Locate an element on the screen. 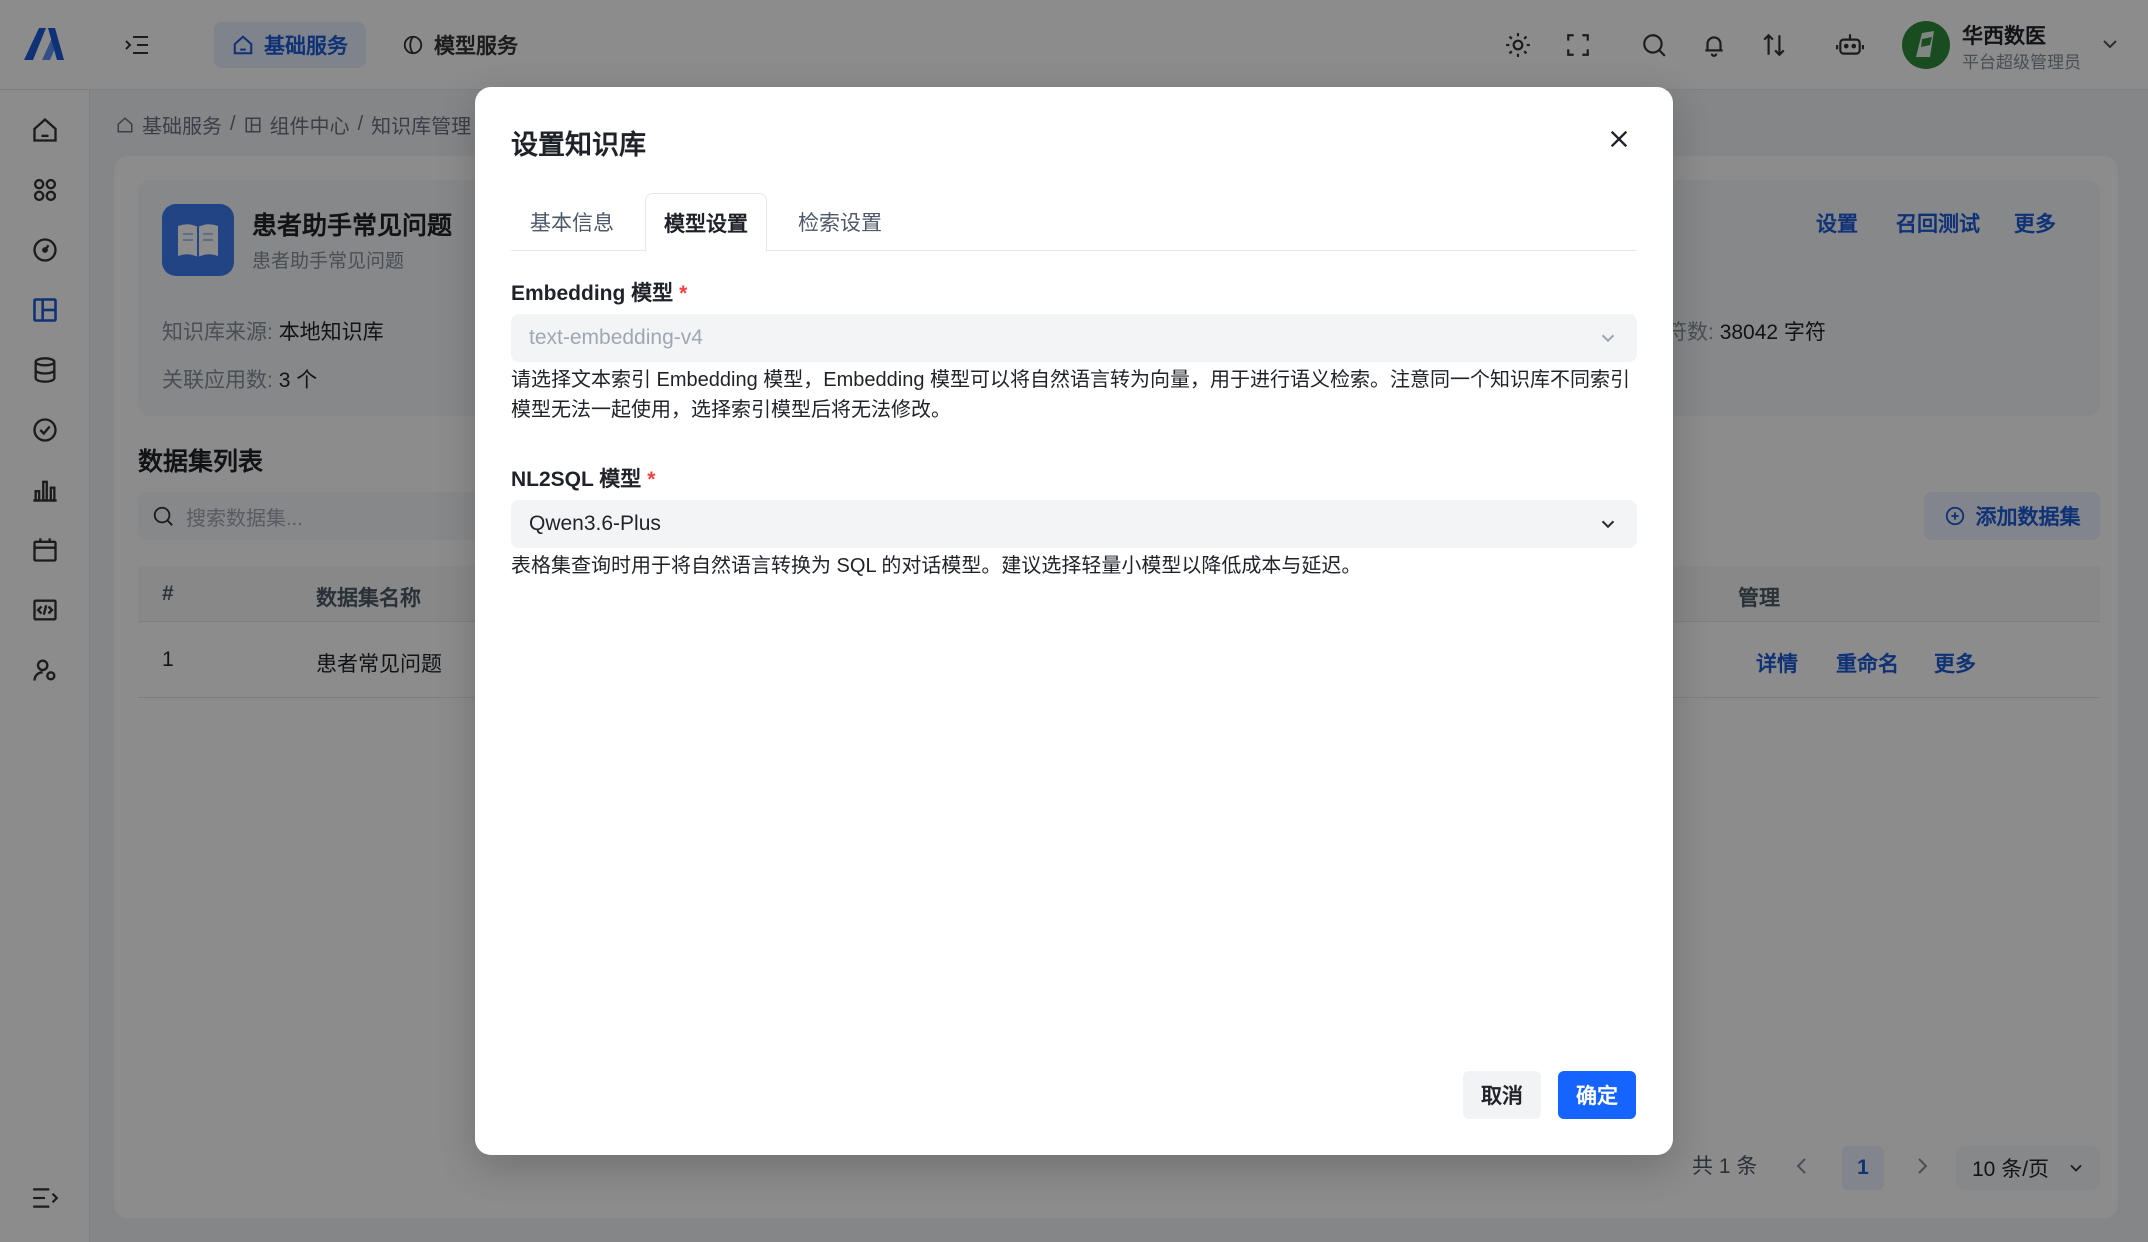 Image resolution: width=2148 pixels, height=1242 pixels. nl2sql-label: NL2SQL 模型 * is located at coordinates (583, 478).